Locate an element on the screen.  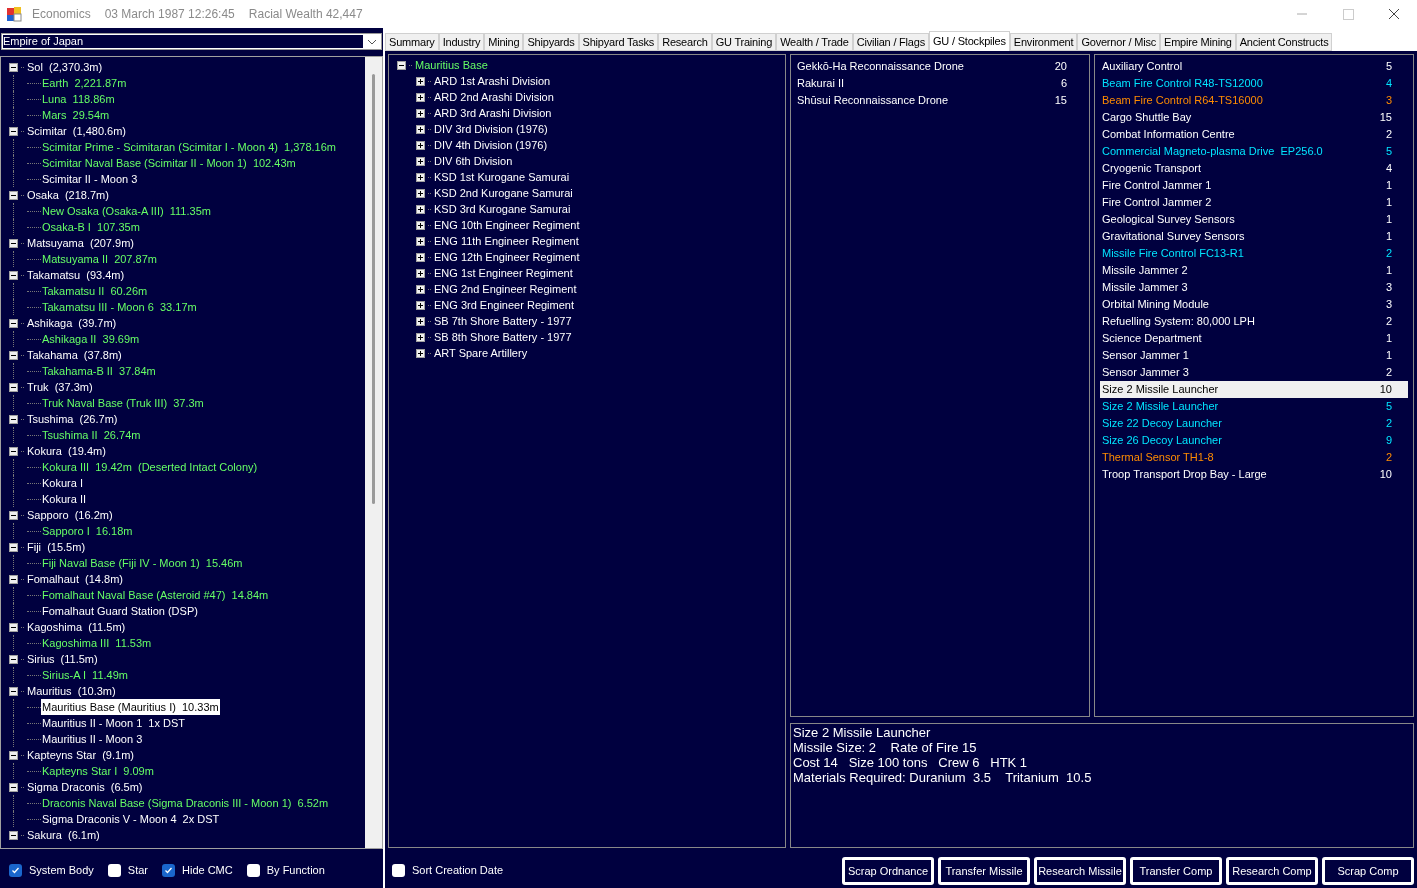
action-button: Transfer Comp is located at coordinates (1176, 871).